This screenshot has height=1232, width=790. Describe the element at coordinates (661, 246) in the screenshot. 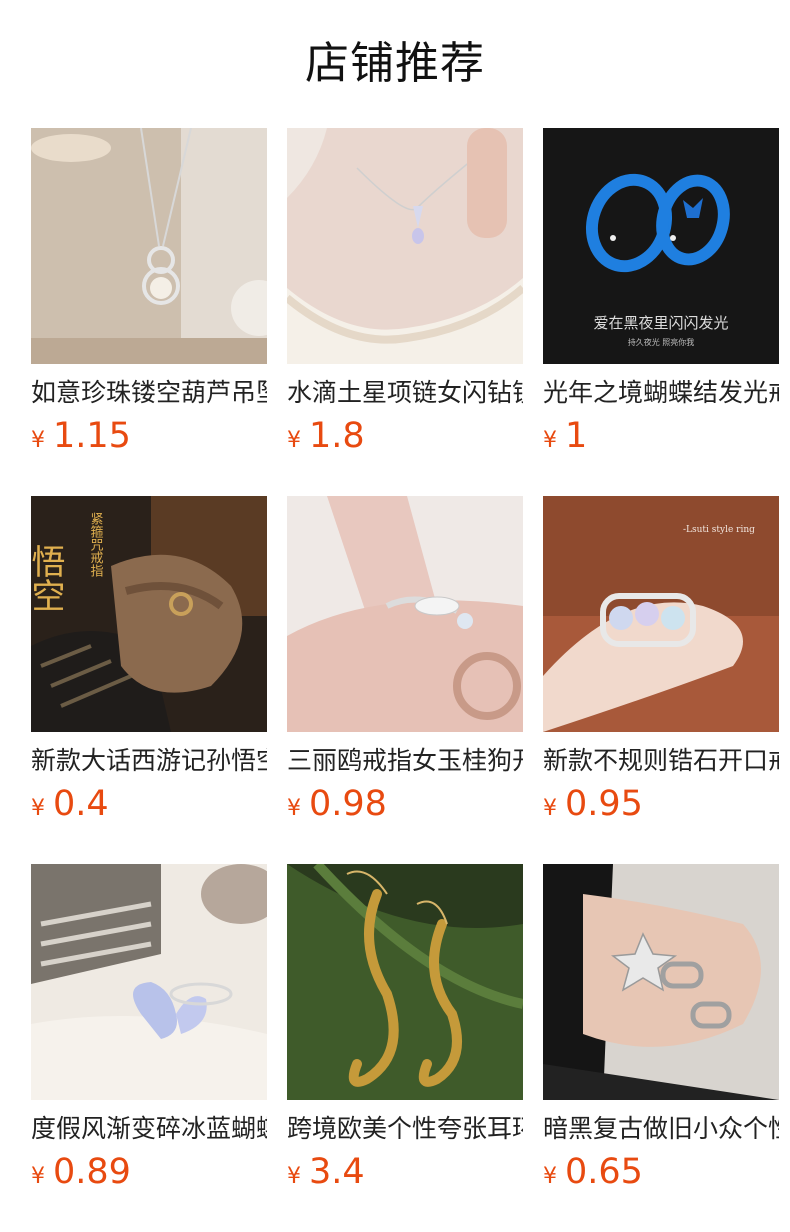

I see `product-image-glow-bow-ring: 爱在黑夜里闪闪发光 持久夜光 照亮你我` at that location.